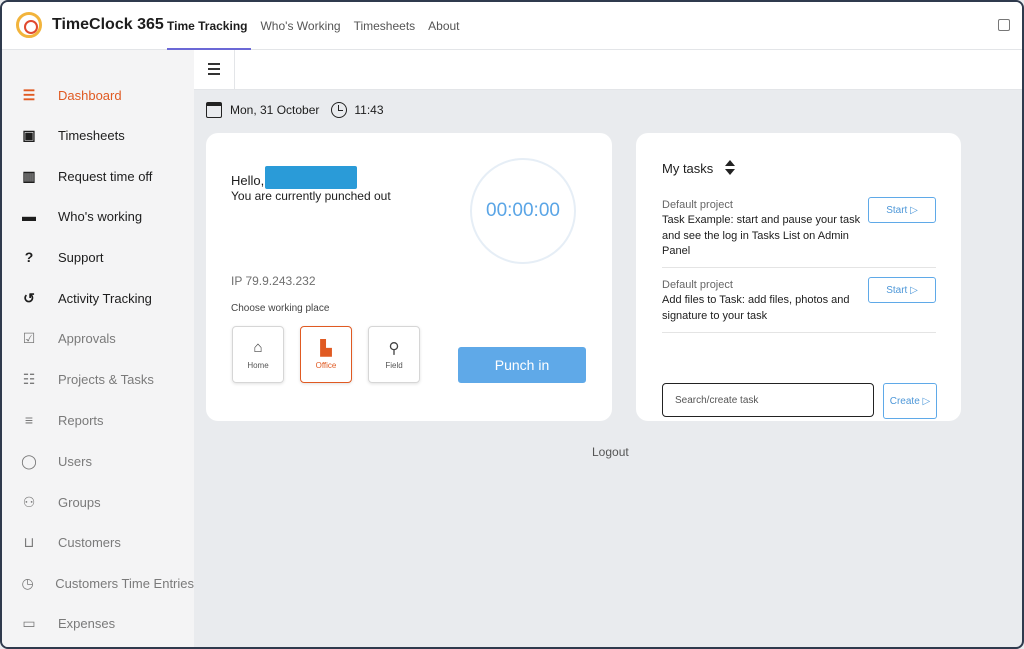  I want to click on sidebar-item-reports: ≡ Reports, so click(98, 420).